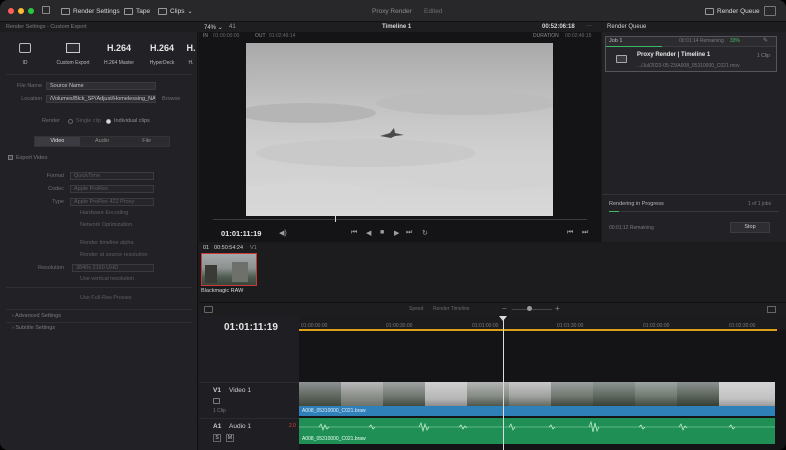 This screenshot has height=450, width=786. I want to click on render-source-option: Render at source resolution, so click(114, 255).